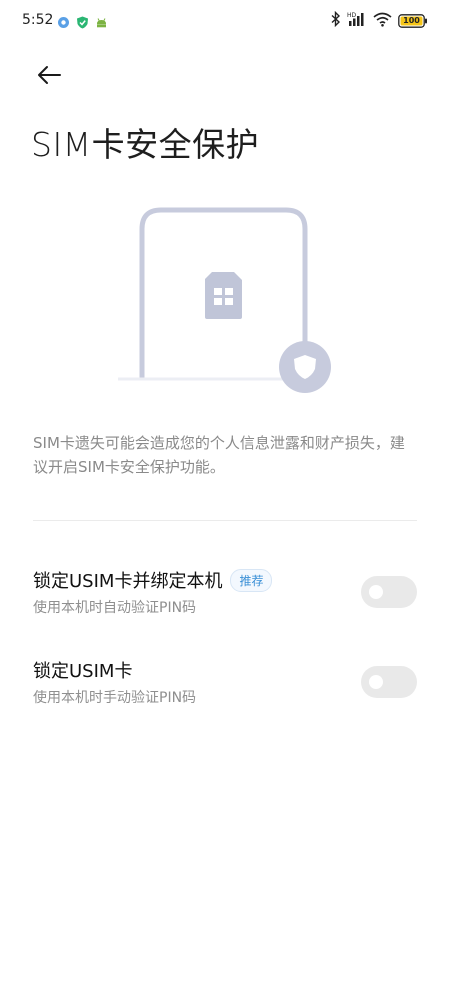 This screenshot has height=1000, width=450. Describe the element at coordinates (389, 682) in the screenshot. I see `lock-usim-toggle` at that location.